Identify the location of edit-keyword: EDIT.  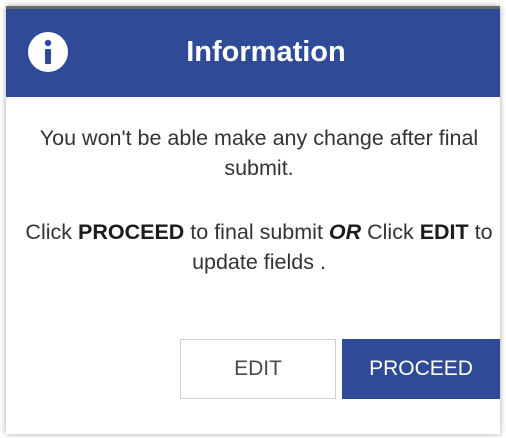
(444, 232).